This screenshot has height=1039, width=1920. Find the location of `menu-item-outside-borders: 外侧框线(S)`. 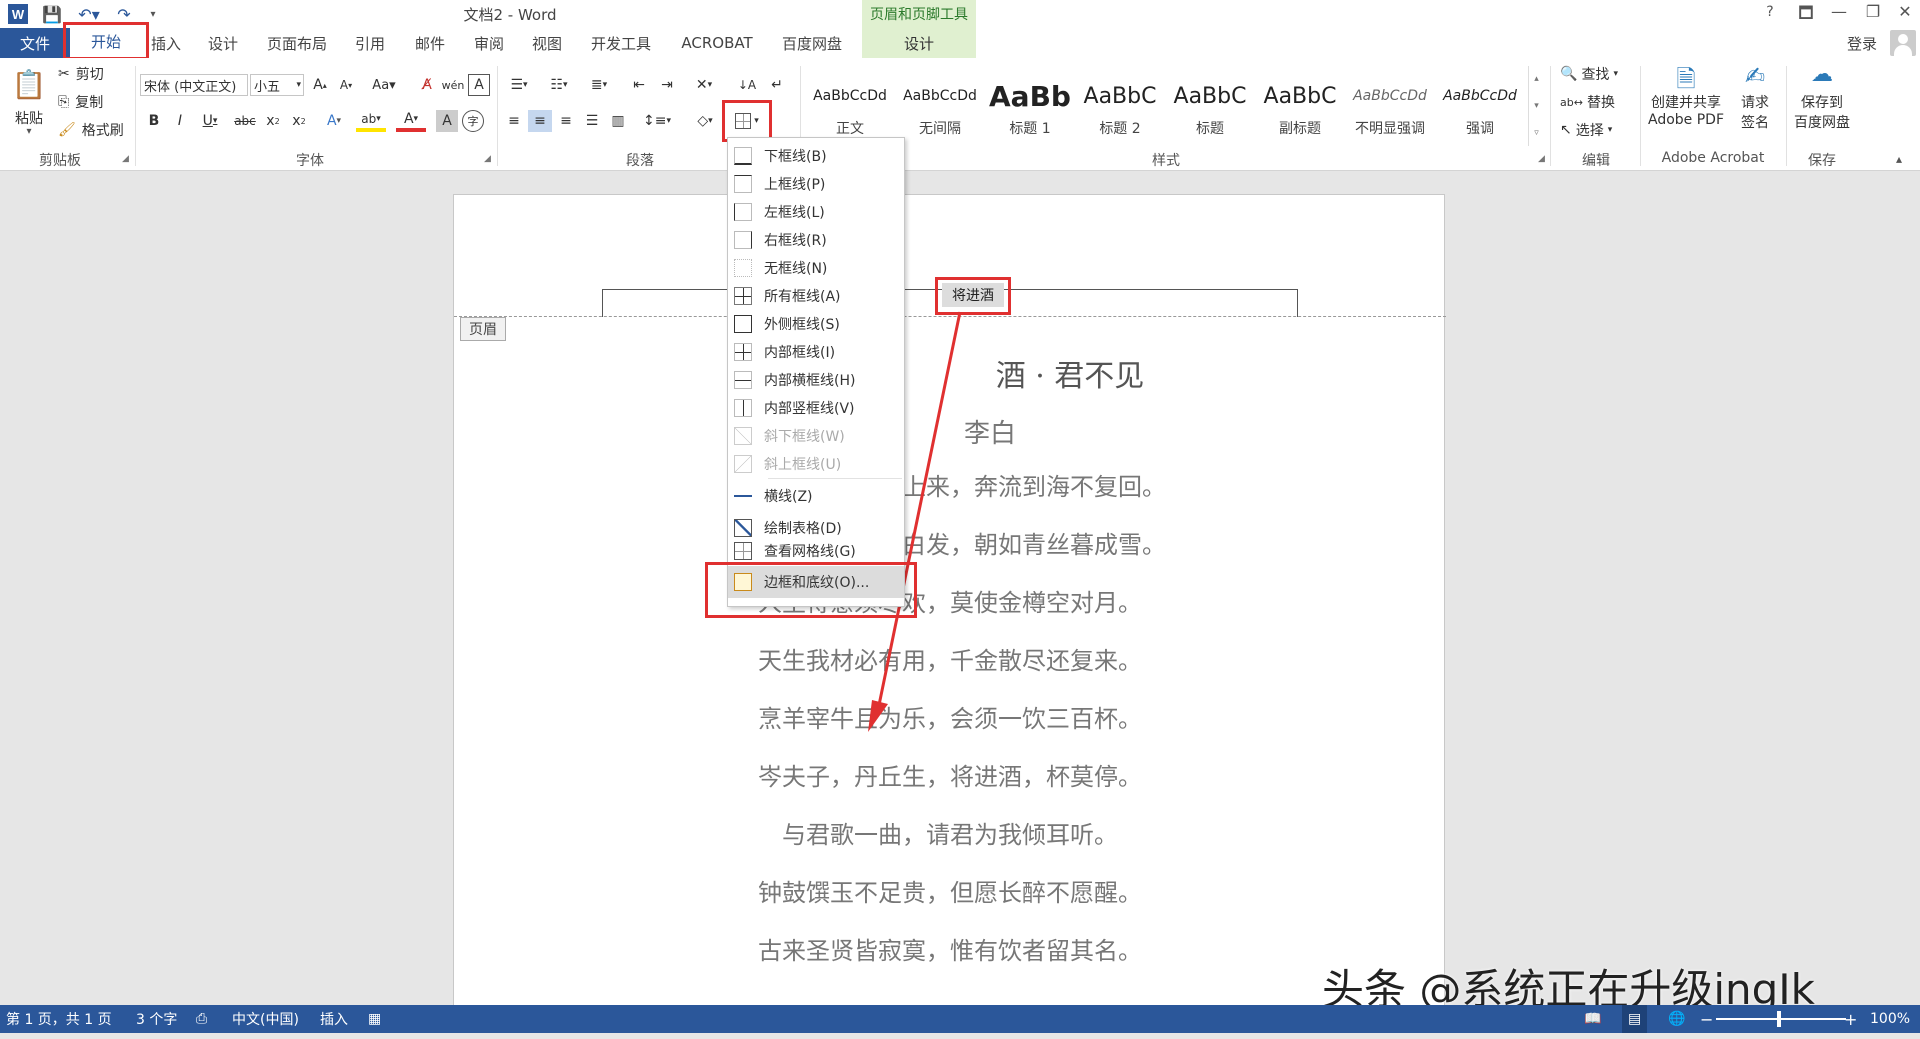

menu-item-outside-borders: 外侧框线(S) is located at coordinates (816, 324).